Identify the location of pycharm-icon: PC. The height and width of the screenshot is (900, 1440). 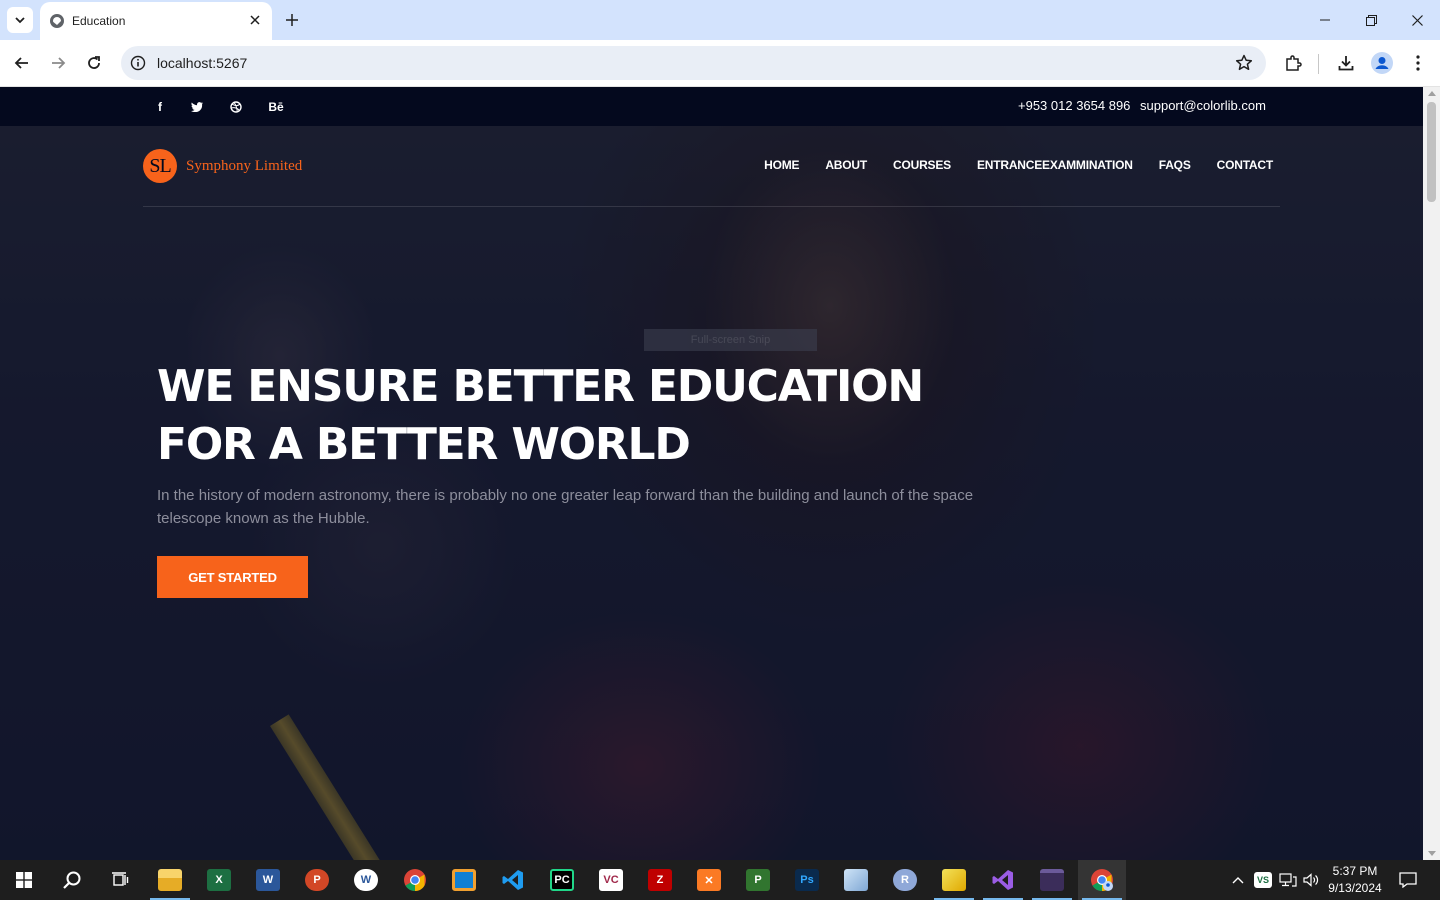
(562, 880).